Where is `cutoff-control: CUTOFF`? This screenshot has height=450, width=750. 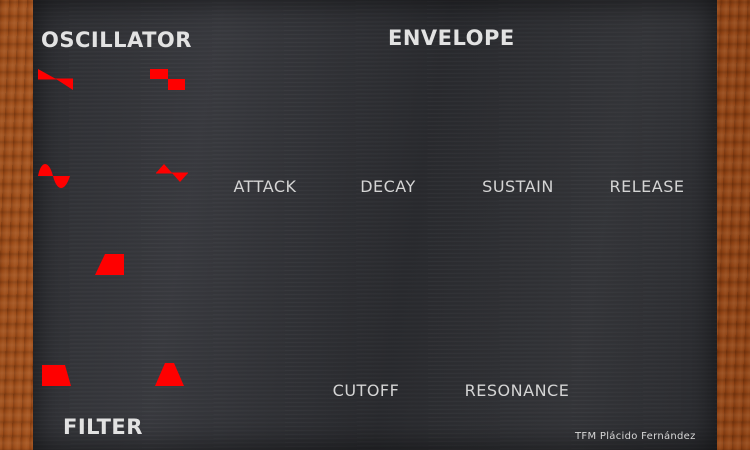 cutoff-control: CUTOFF is located at coordinates (366, 390).